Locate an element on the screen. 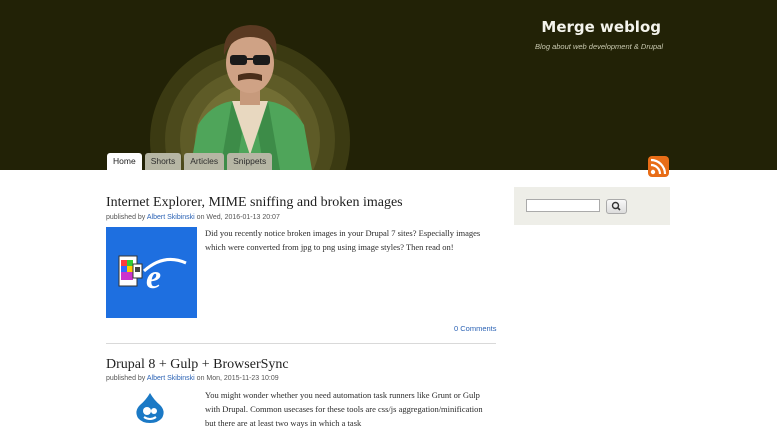 This screenshot has height=430, width=777. post-divider is located at coordinates (301, 343).